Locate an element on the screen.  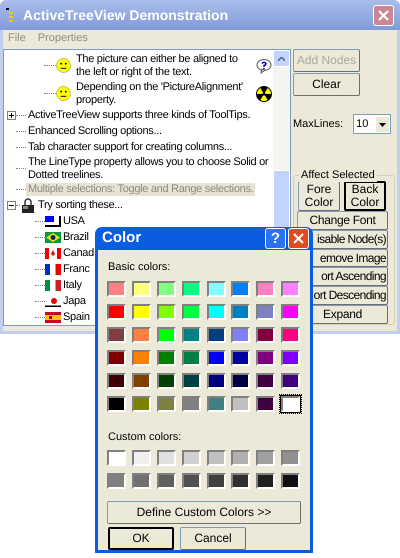
tree-item: Depending on the 'PictureAlignment' property. is located at coordinates (163, 93).